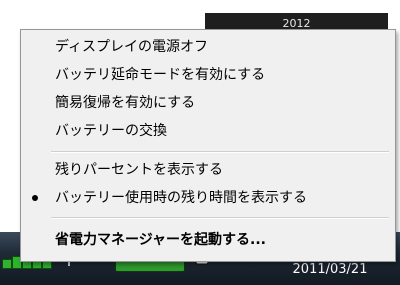 The height and width of the screenshot is (285, 400). Describe the element at coordinates (132, 47) in the screenshot. I see `menu-item-label: ディスプレイの電源オフ` at that location.